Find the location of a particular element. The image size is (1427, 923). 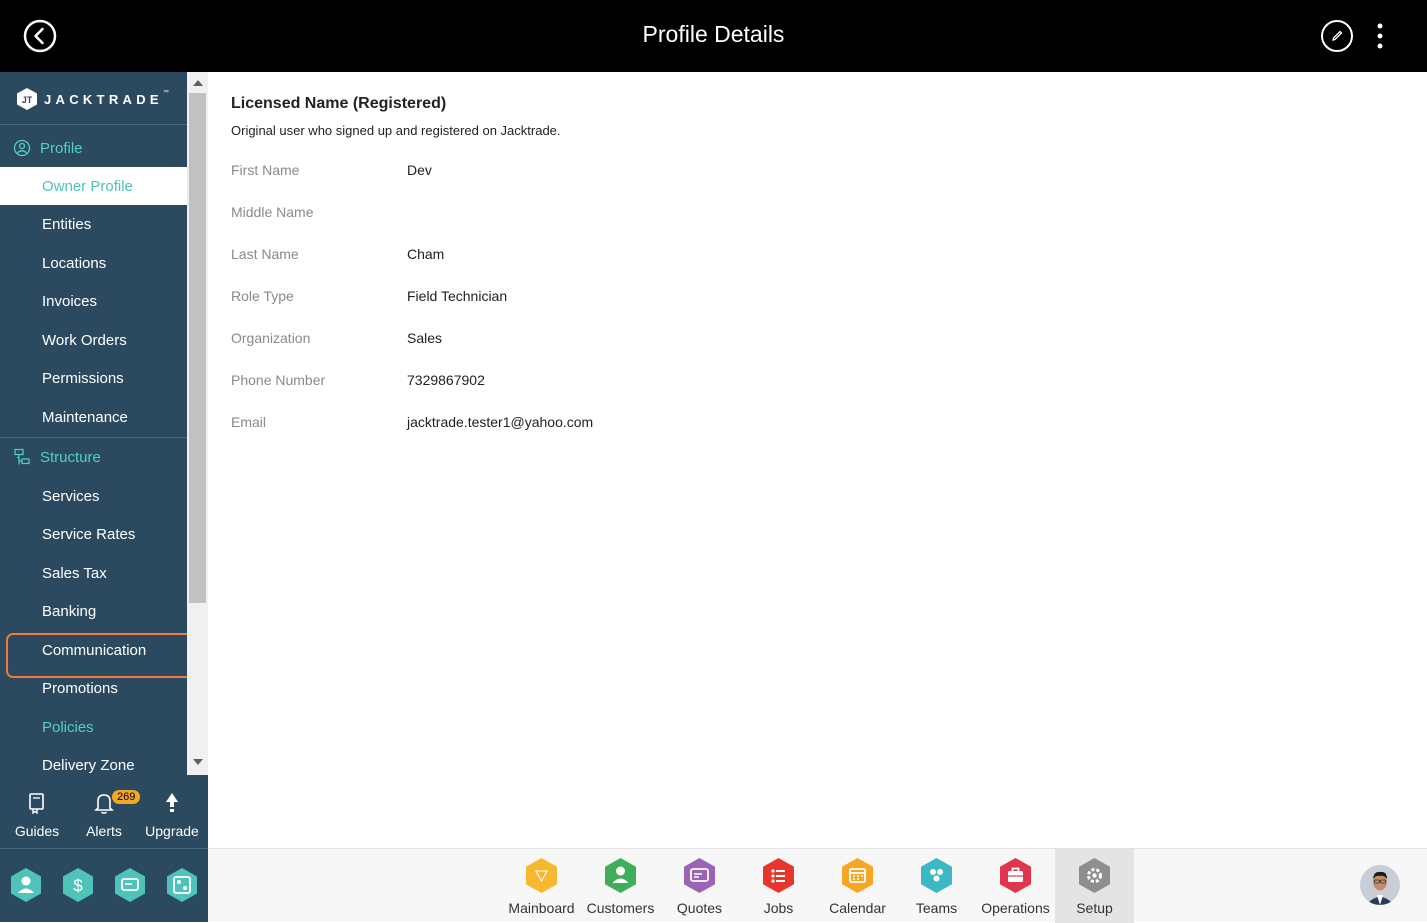

hierarchy-icon is located at coordinates (22, 456).